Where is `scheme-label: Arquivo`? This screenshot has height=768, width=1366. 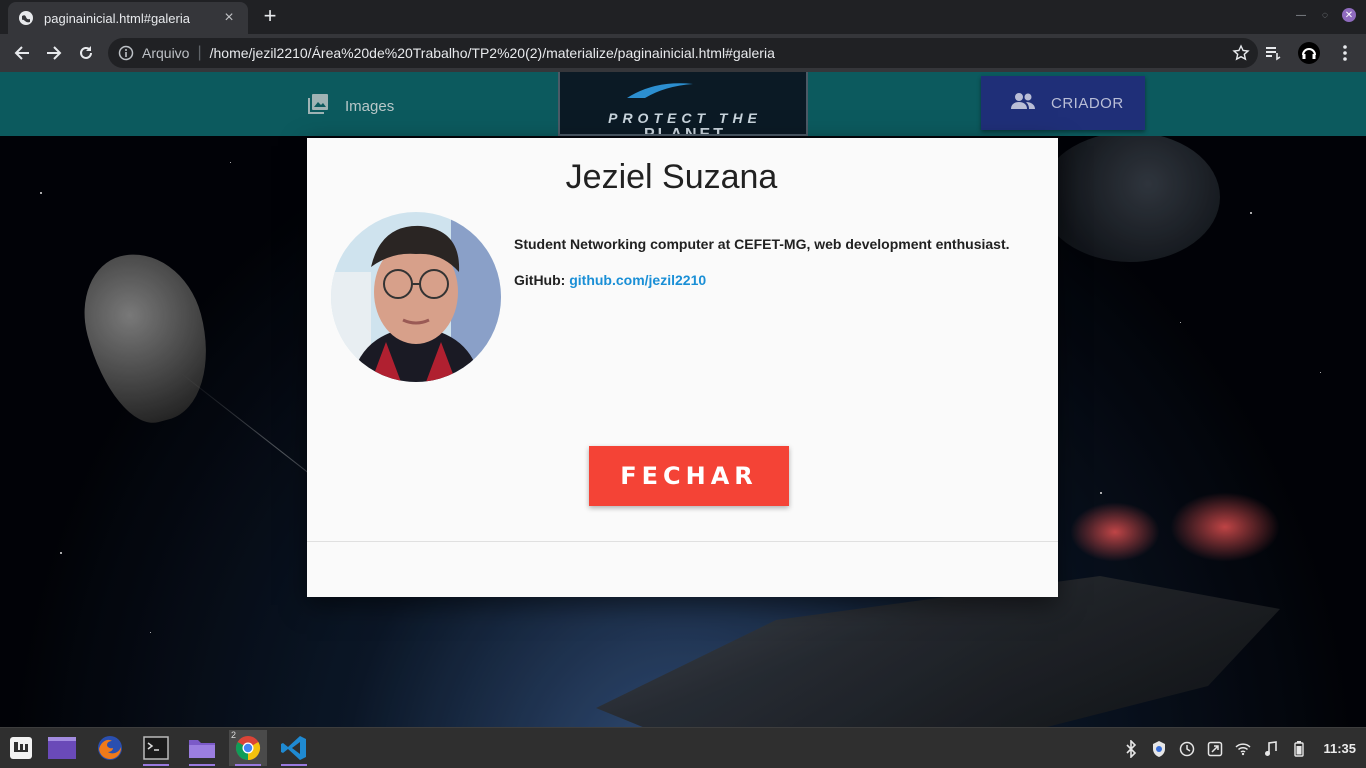
scheme-label: Arquivo is located at coordinates (166, 53).